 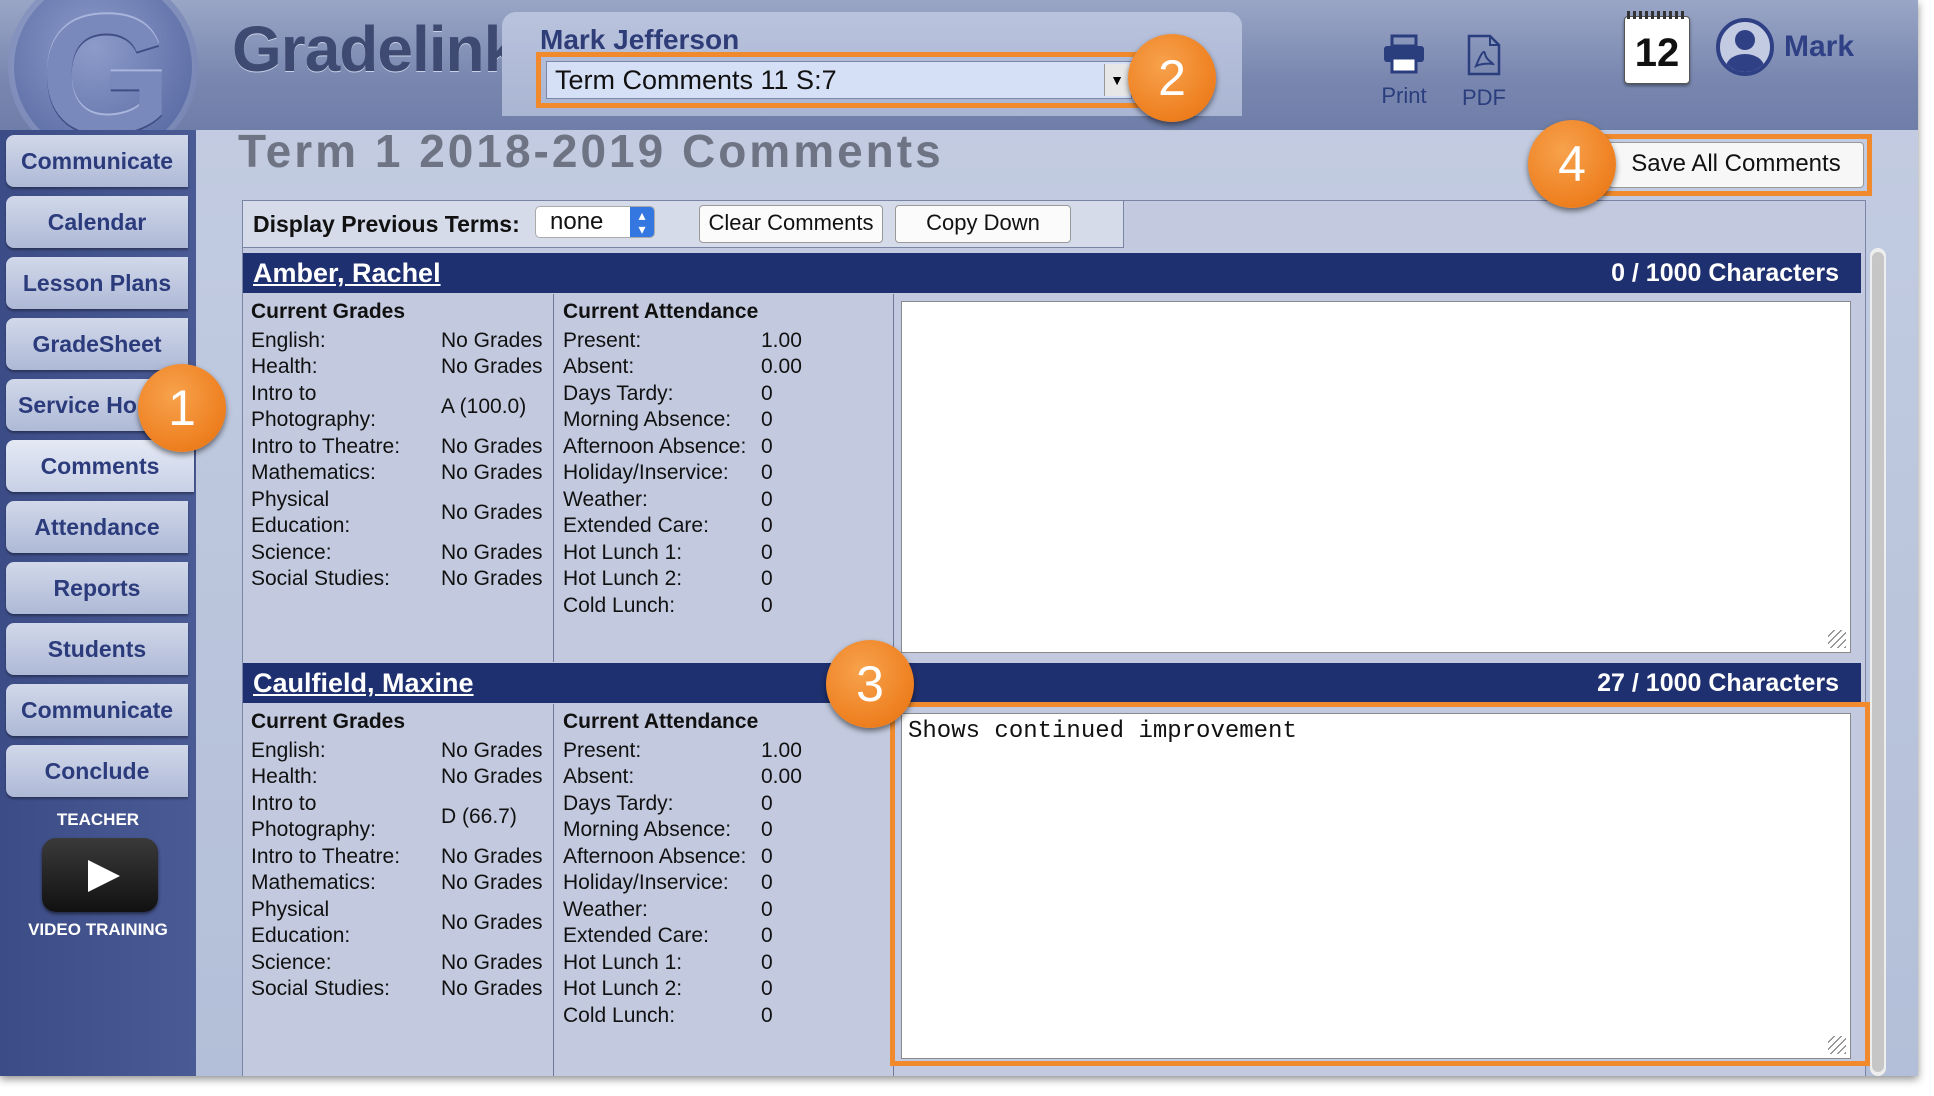 I want to click on video-training-label: VIDEO TRAINING, so click(x=98, y=929).